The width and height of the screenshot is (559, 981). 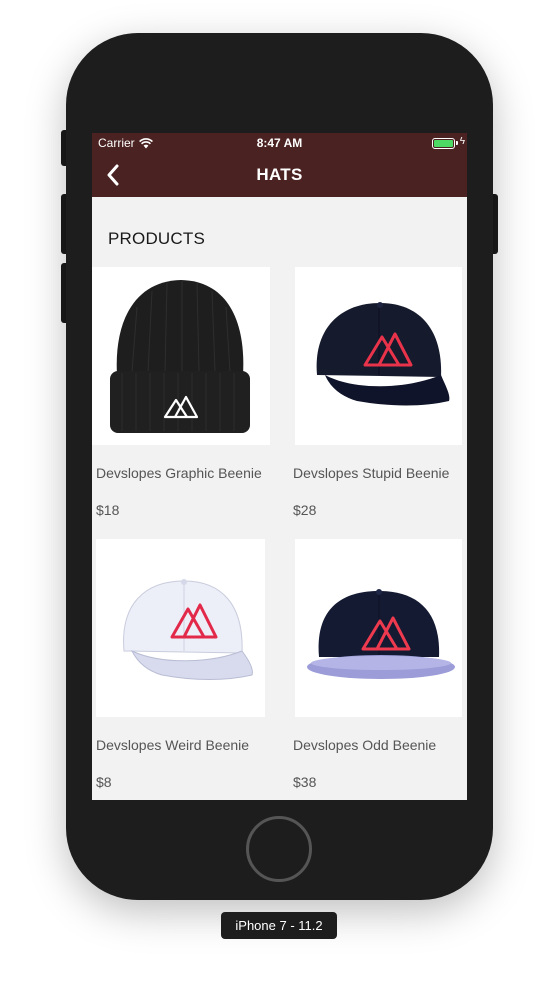 What do you see at coordinates (108, 510) in the screenshot?
I see `product-price: $18` at bounding box center [108, 510].